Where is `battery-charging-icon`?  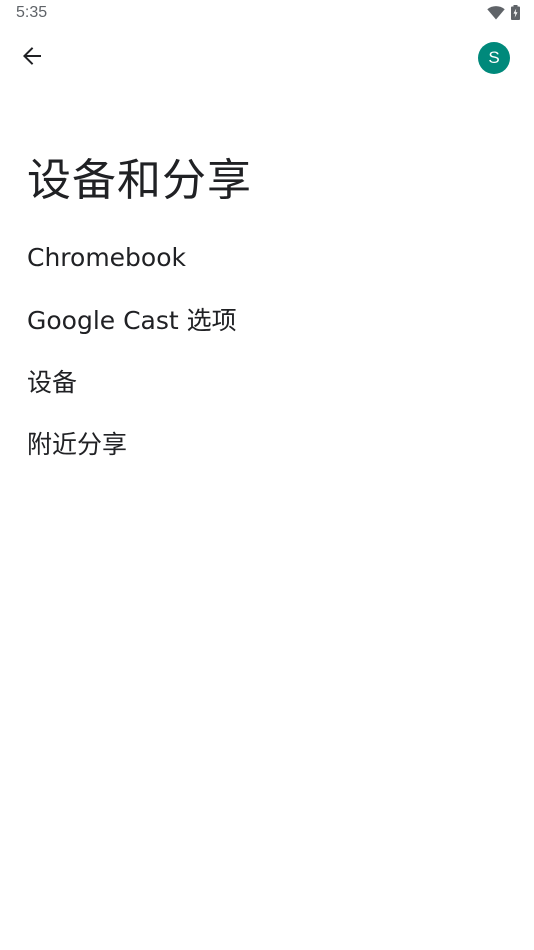 battery-charging-icon is located at coordinates (515, 14).